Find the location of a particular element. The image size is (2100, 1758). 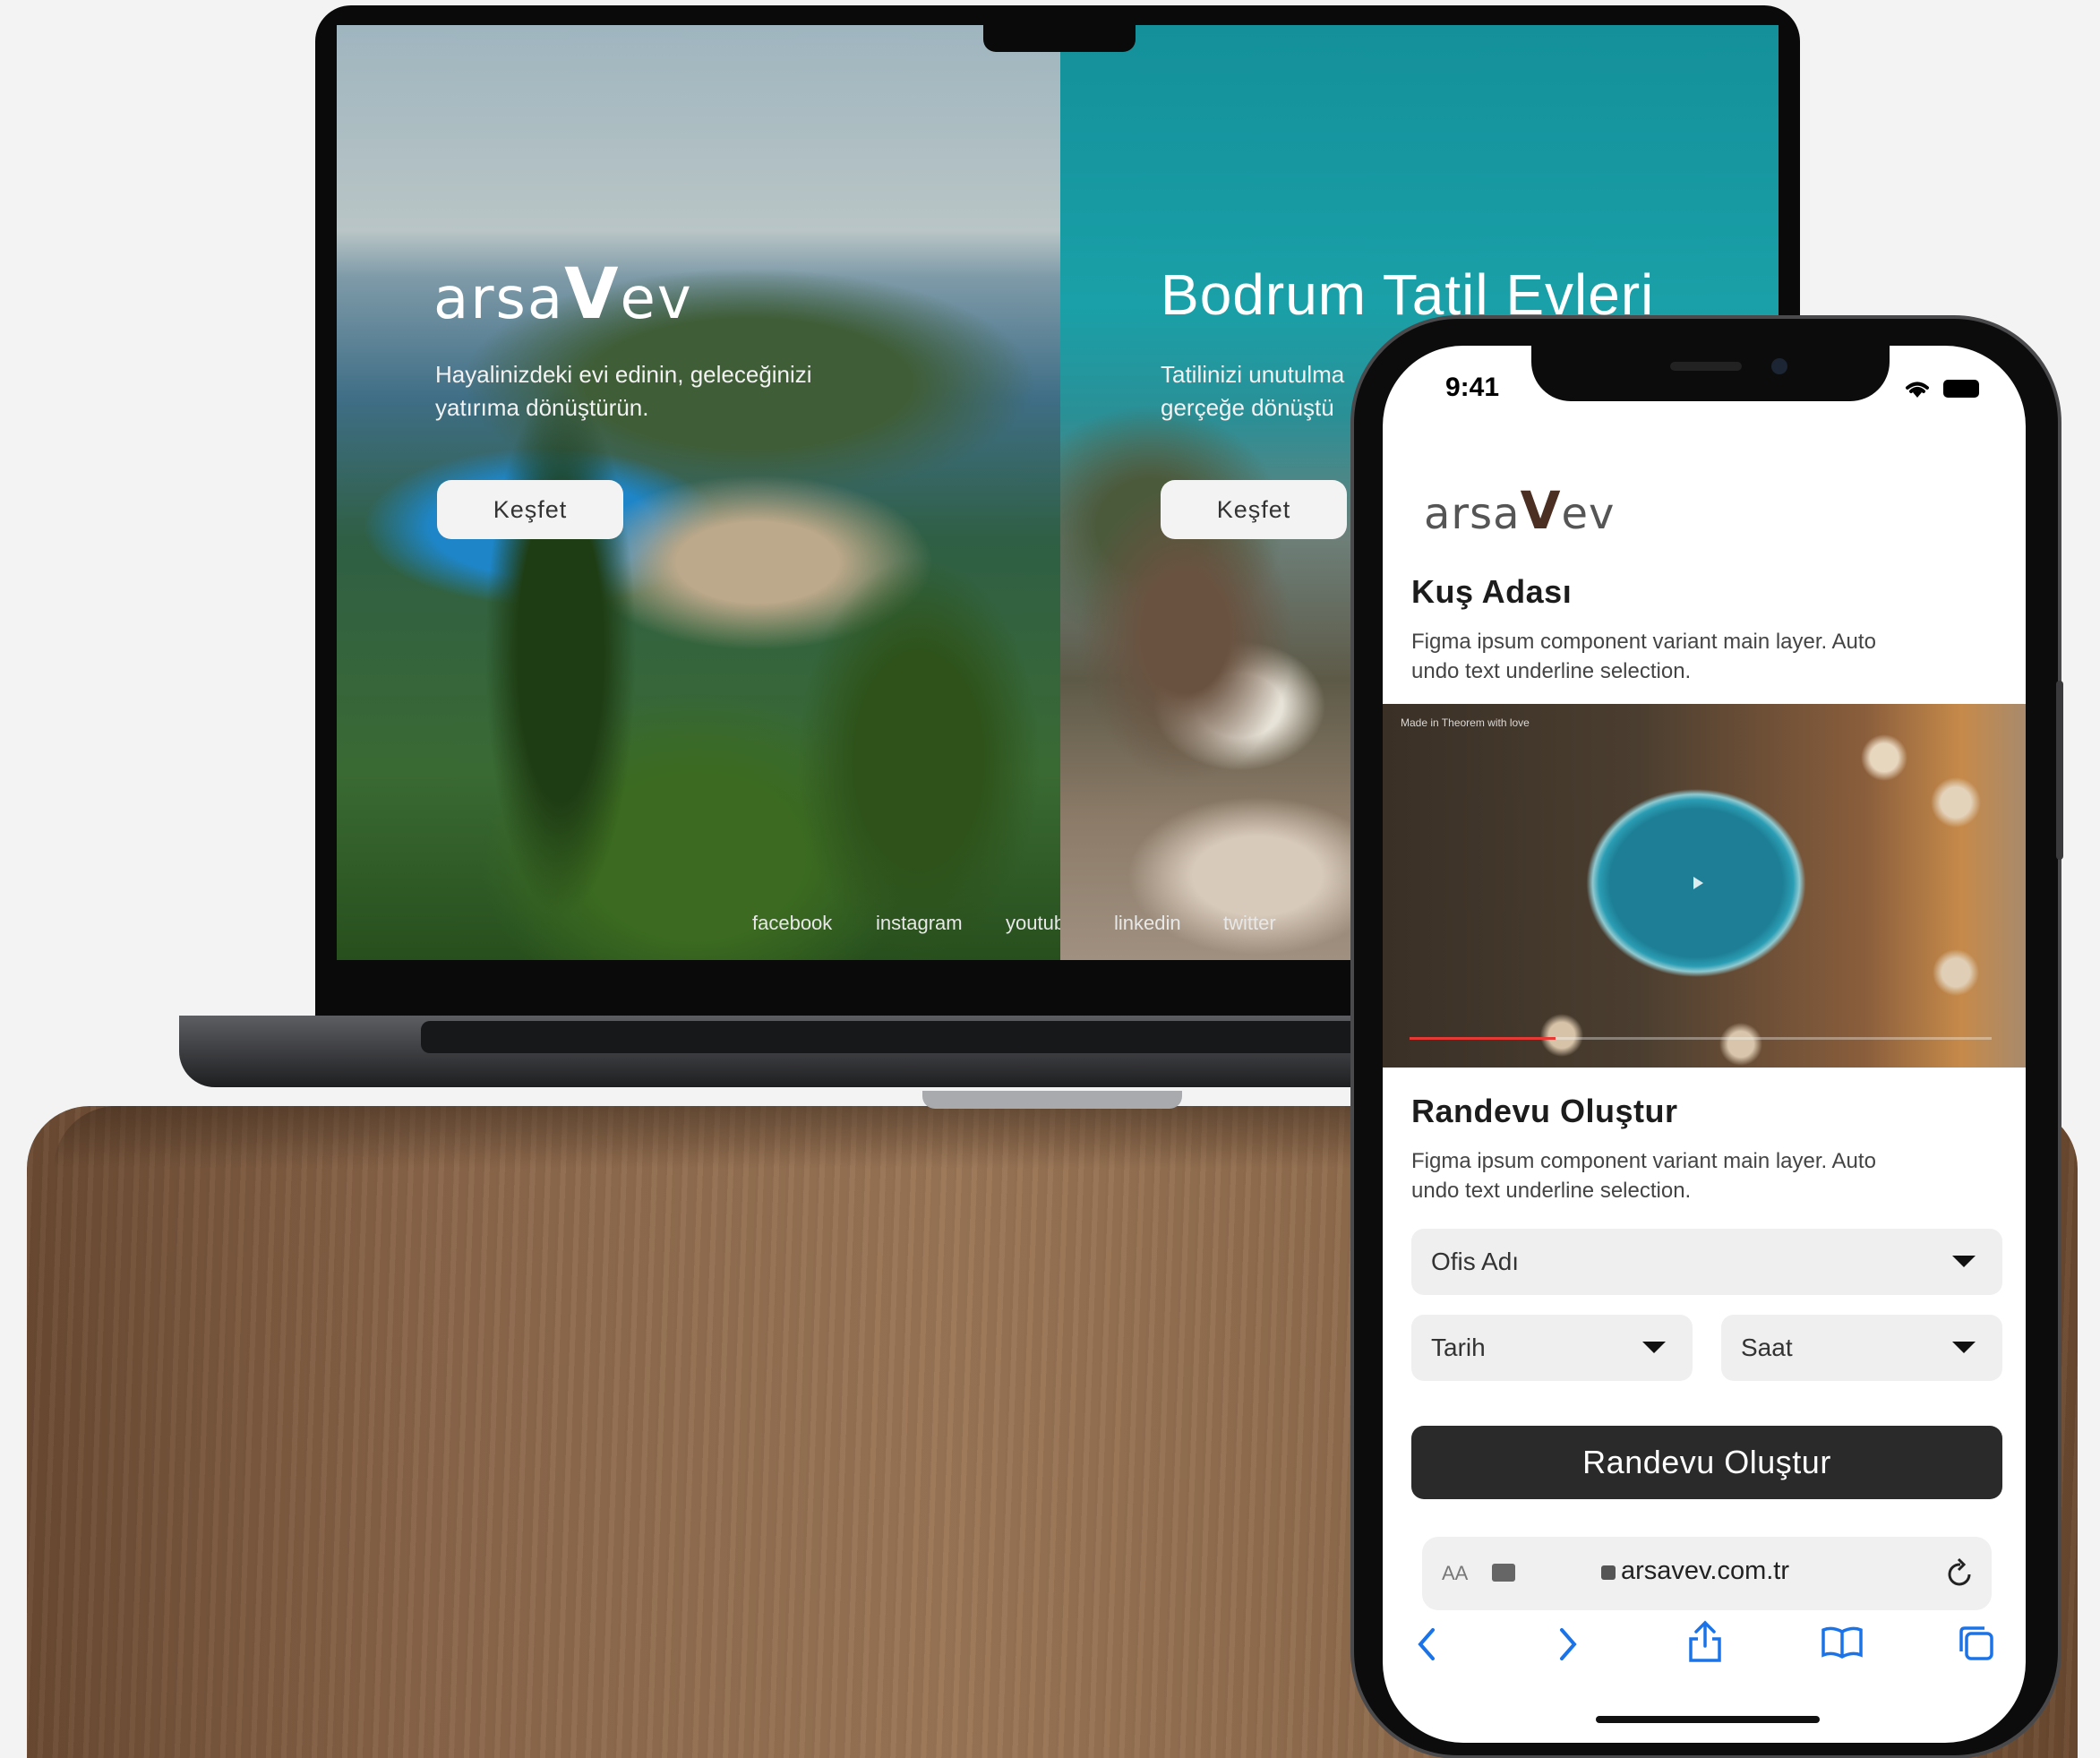

date-select: Tarih is located at coordinates (1552, 1348).